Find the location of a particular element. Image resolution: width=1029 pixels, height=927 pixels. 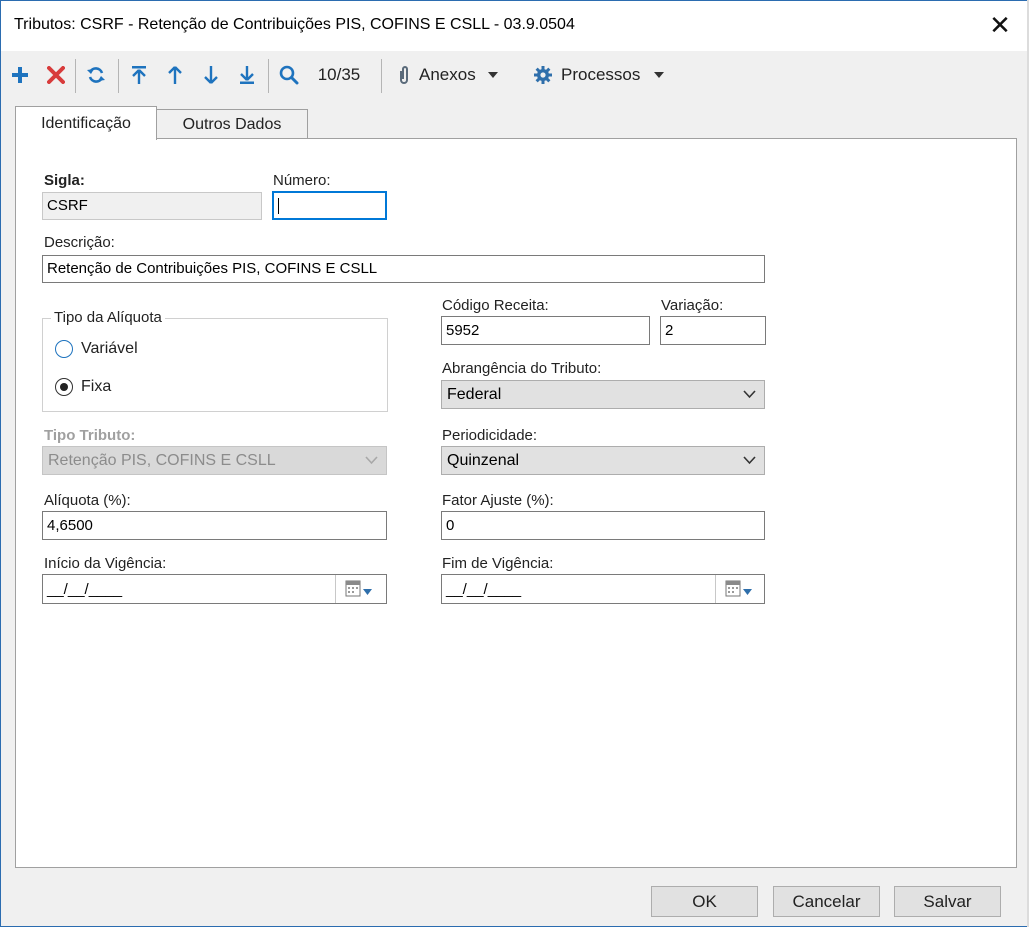

periodicidade-value: Quinzenal is located at coordinates (483, 460).